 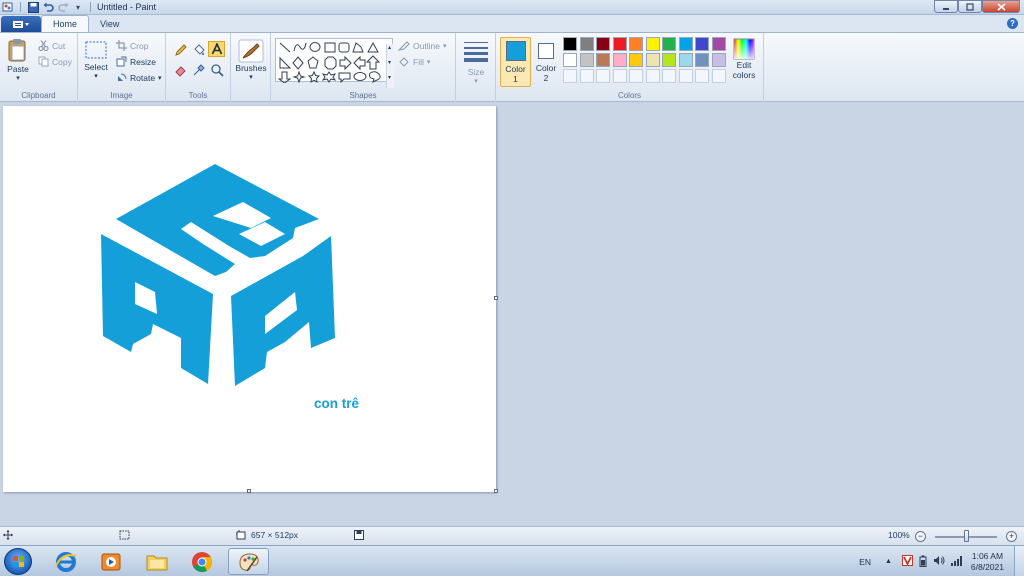 What do you see at coordinates (920, 536) in the screenshot?
I see `zoom-out-button: −` at bounding box center [920, 536].